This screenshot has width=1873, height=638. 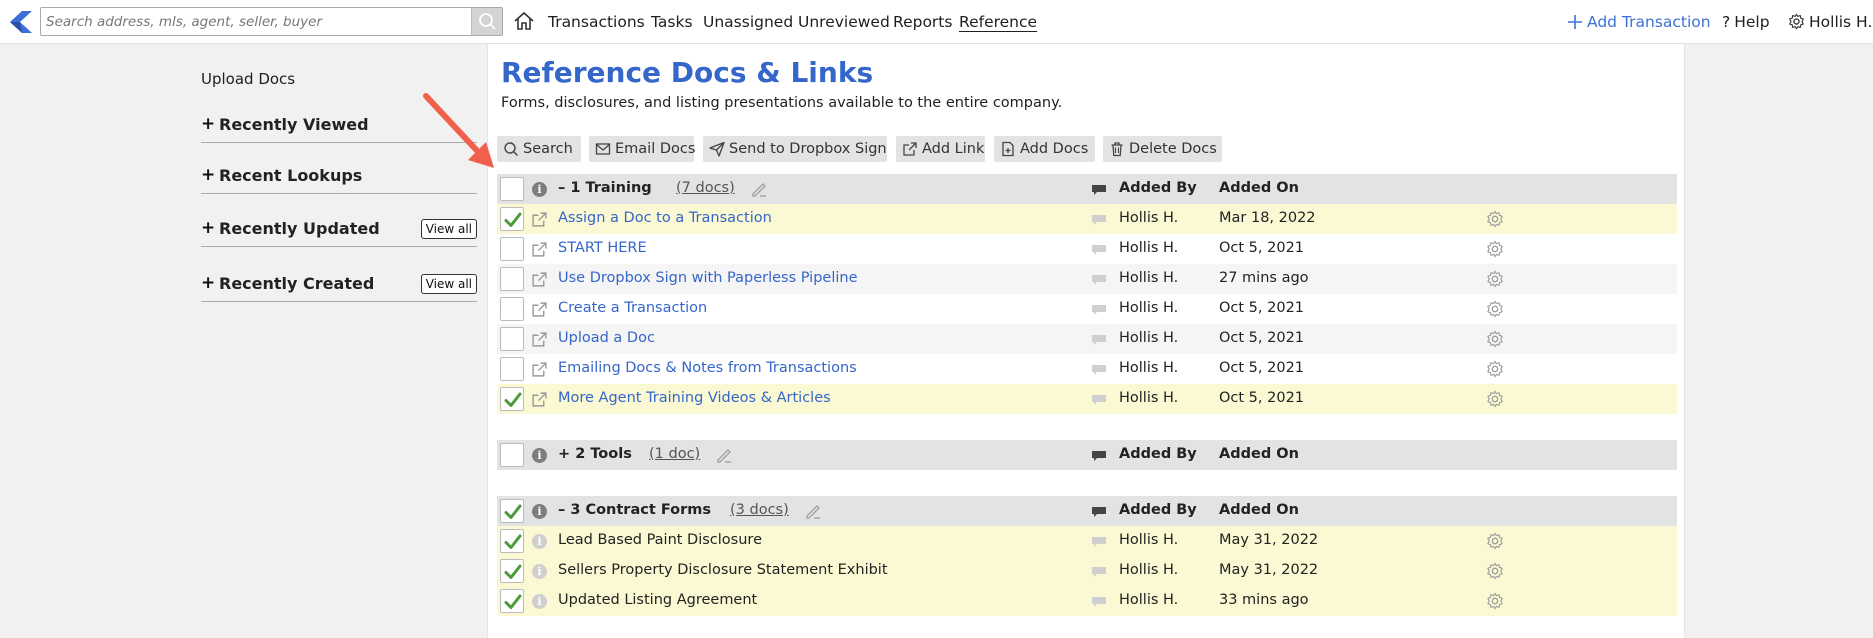 What do you see at coordinates (248, 79) in the screenshot?
I see `upload-docs-link: Upload Docs` at bounding box center [248, 79].